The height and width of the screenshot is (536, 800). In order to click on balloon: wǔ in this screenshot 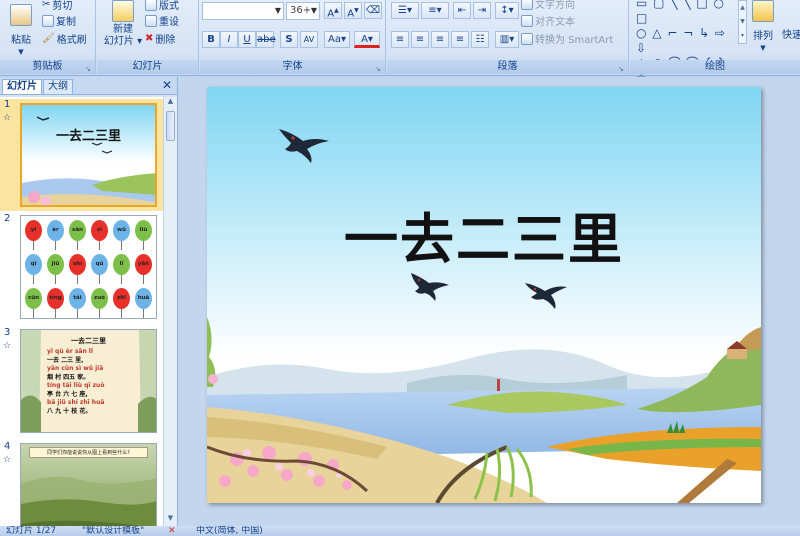, I will do `click(121, 230)`.